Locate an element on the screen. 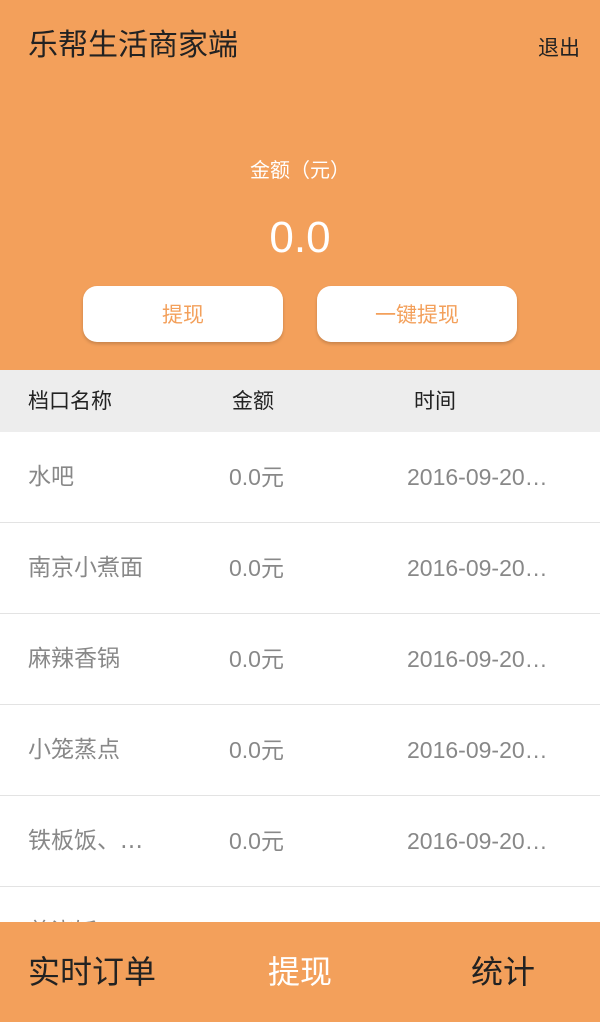 The image size is (600, 1022). stall-name: 水吧 is located at coordinates (51, 477).